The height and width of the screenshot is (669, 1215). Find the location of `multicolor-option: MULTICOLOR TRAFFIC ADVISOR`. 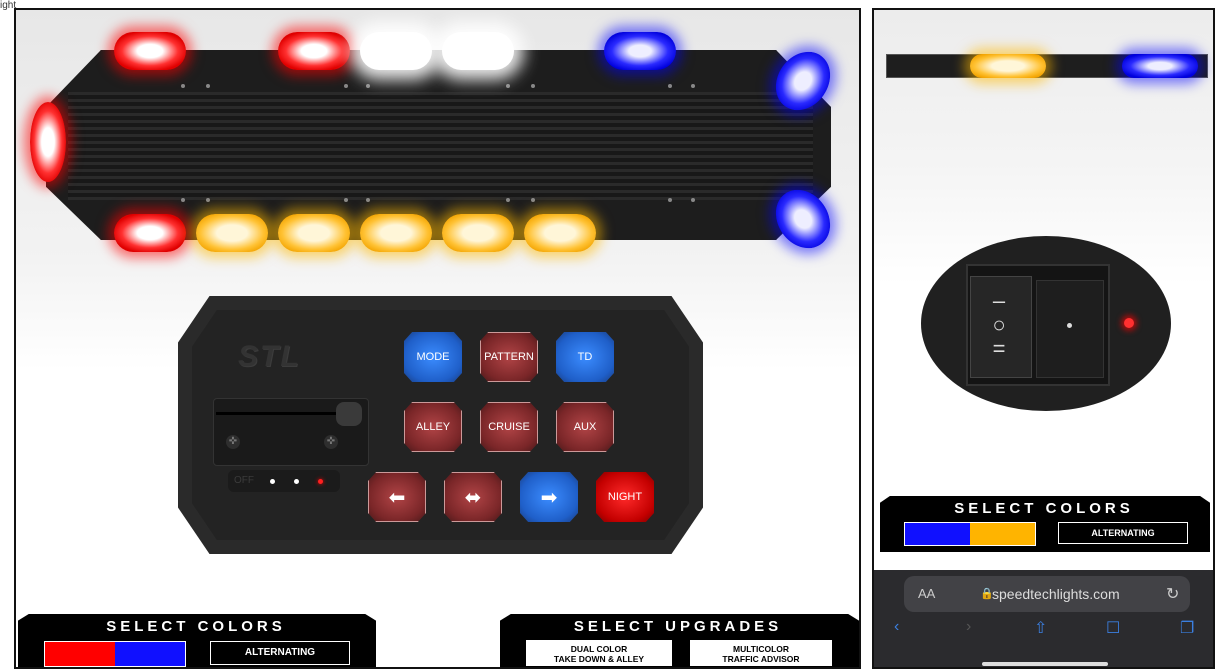

multicolor-option: MULTICOLOR TRAFFIC ADVISOR is located at coordinates (761, 653).